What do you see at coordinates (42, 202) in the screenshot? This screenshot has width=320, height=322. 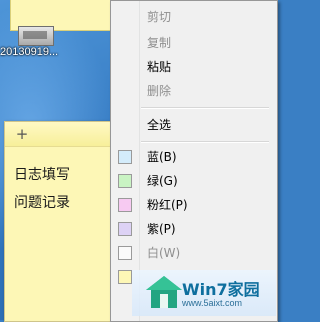 I see `note-text-line: 问题记录` at bounding box center [42, 202].